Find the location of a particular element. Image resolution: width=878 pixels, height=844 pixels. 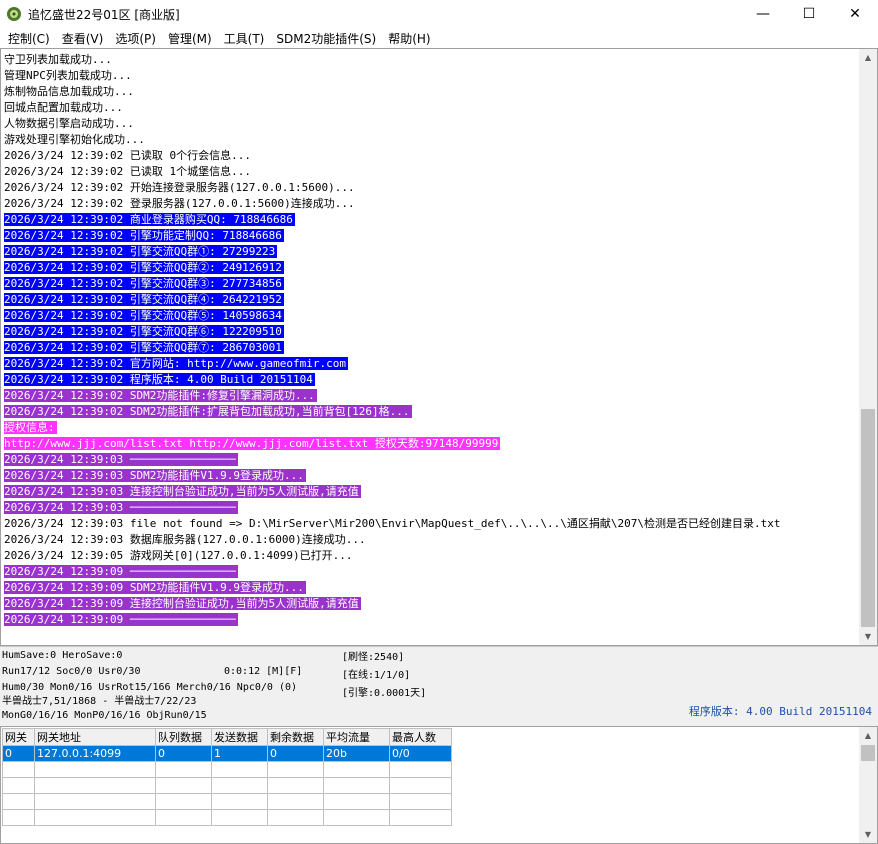

maximize-button: ☐ is located at coordinates (809, 14).